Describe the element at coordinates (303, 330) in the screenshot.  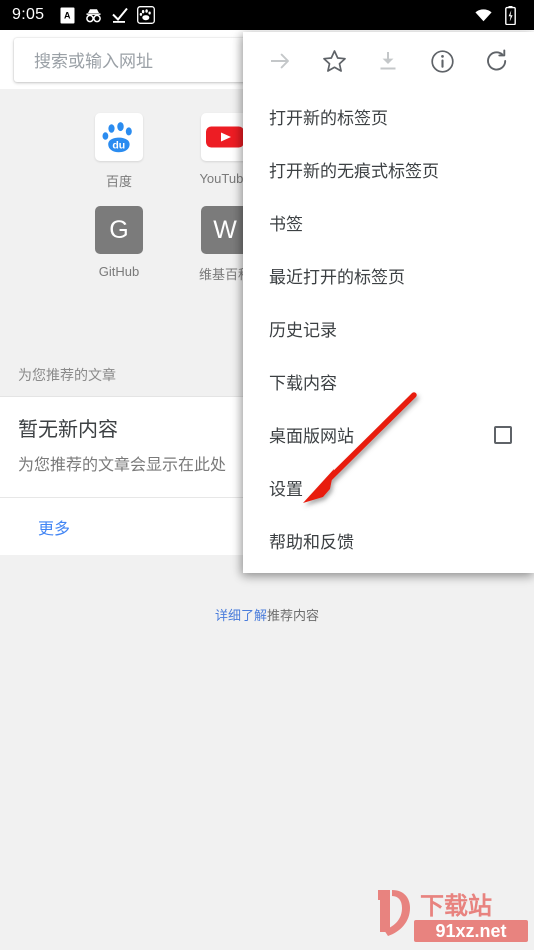
I see `menu-item-label: 历史记录` at that location.